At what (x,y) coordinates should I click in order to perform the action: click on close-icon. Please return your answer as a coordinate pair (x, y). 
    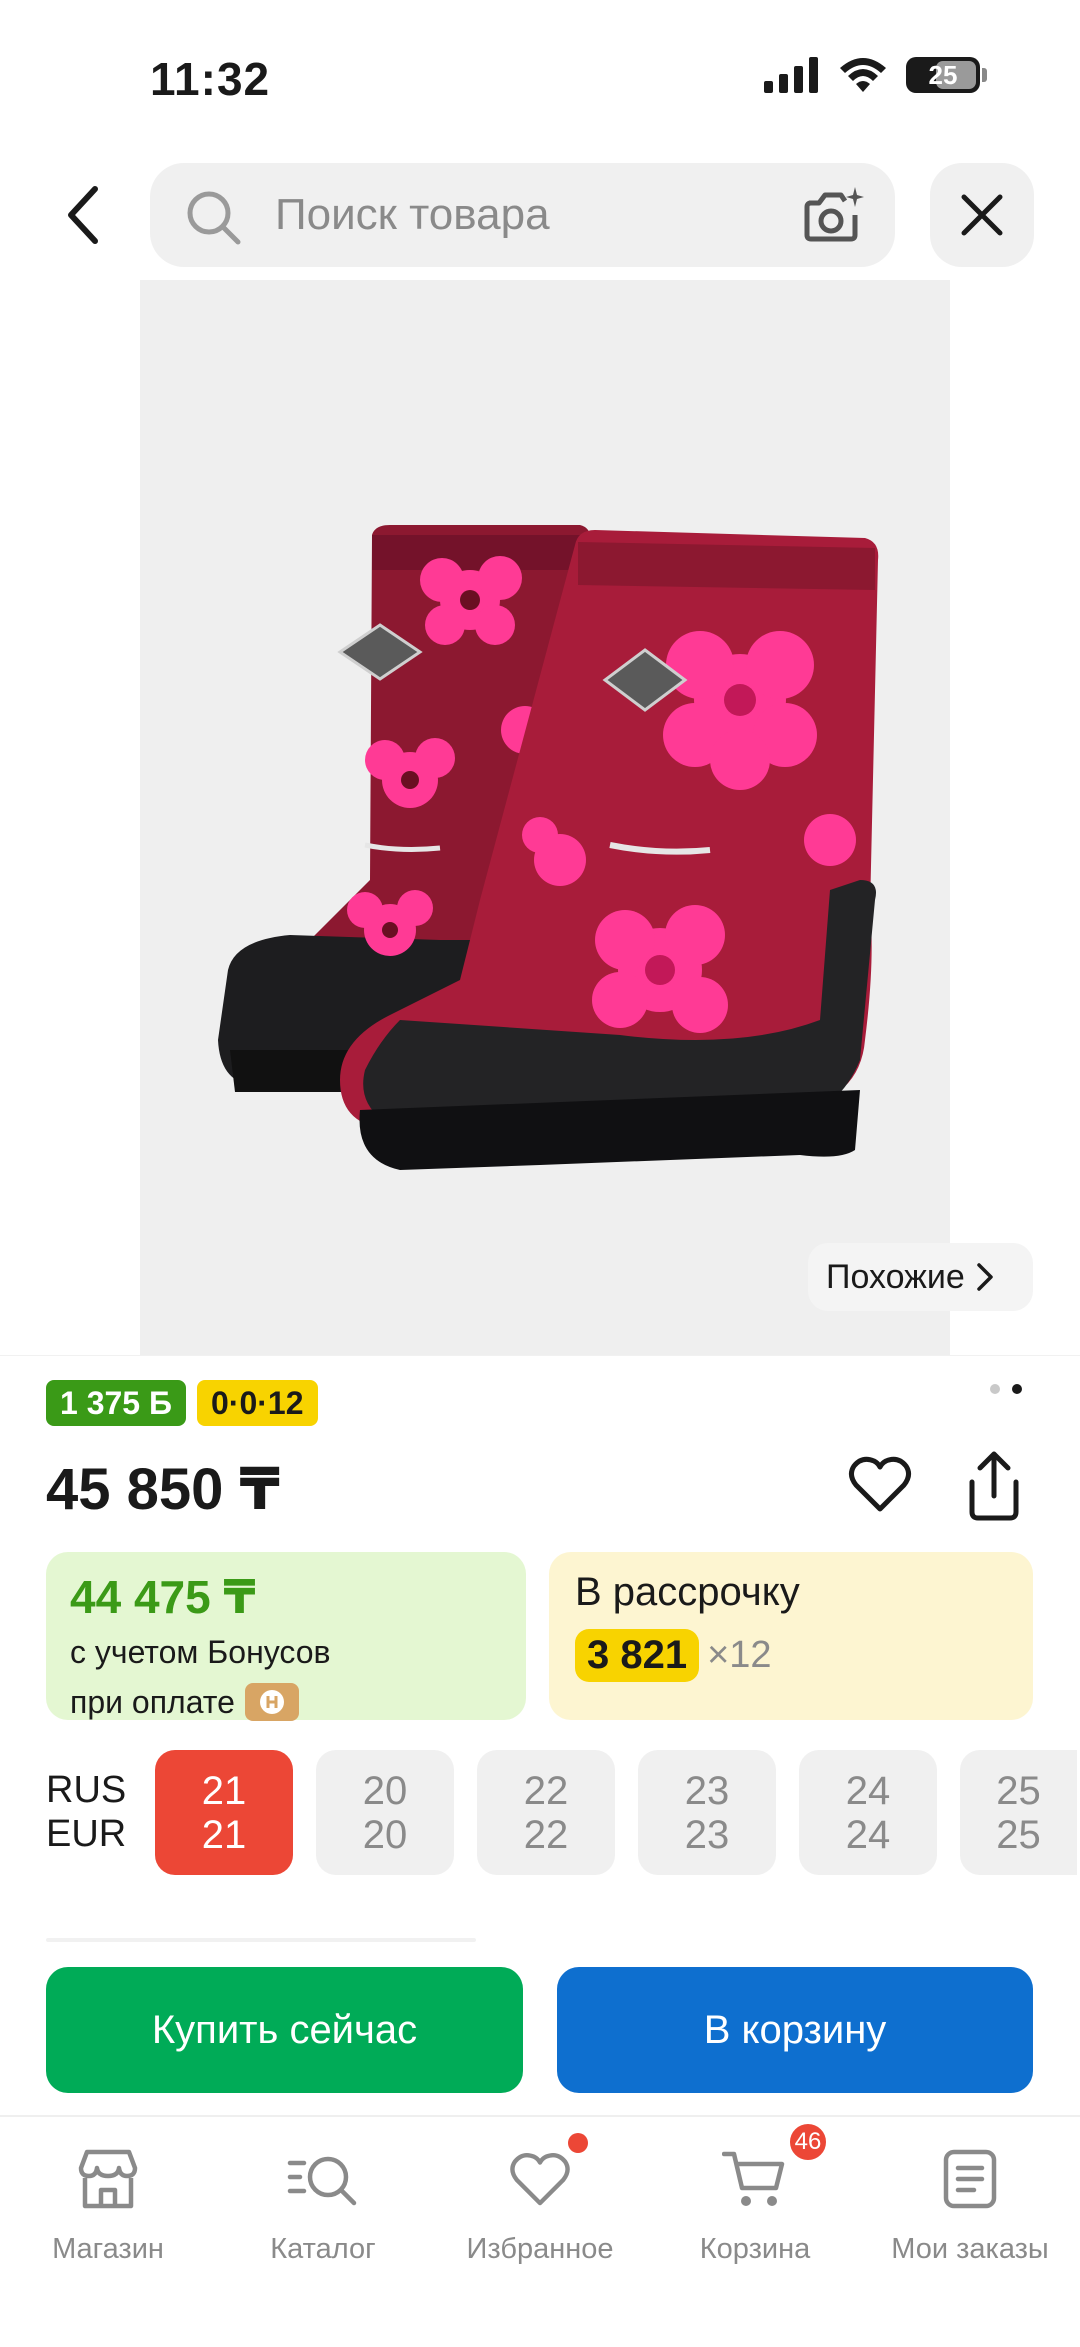
    Looking at the image, I should click on (982, 215).